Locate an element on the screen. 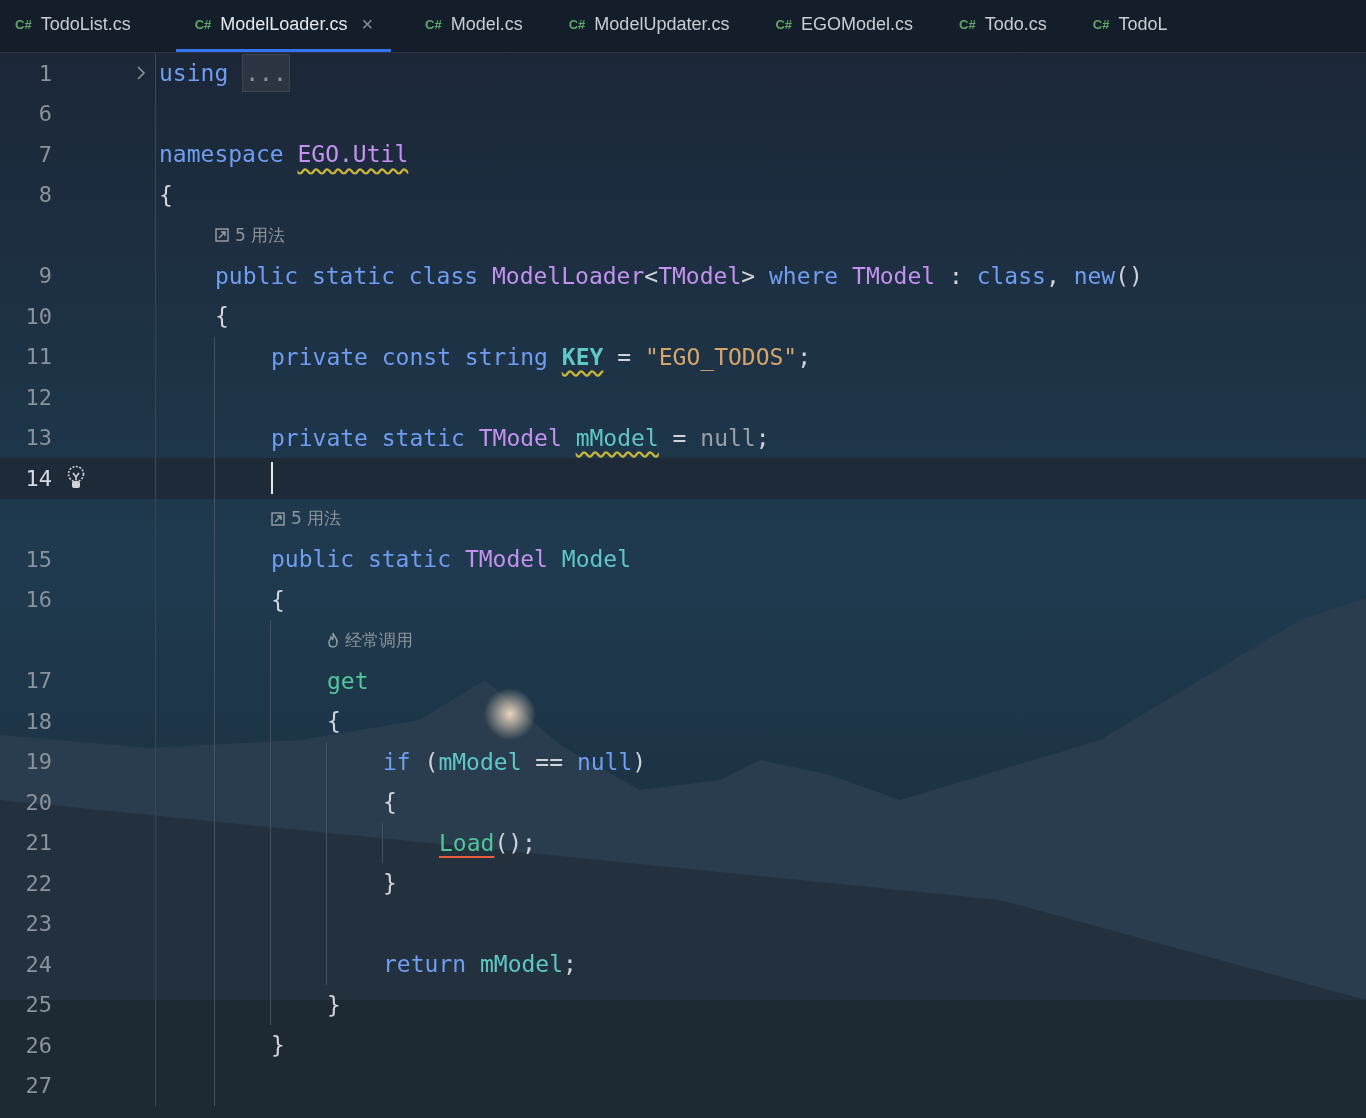 The height and width of the screenshot is (1118, 1366). flame-icon is located at coordinates (333, 640).